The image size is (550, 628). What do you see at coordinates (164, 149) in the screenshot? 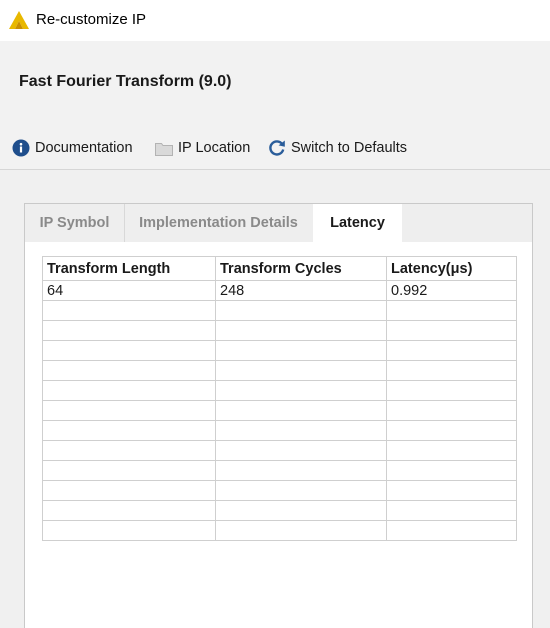
I see `folder-icon` at bounding box center [164, 149].